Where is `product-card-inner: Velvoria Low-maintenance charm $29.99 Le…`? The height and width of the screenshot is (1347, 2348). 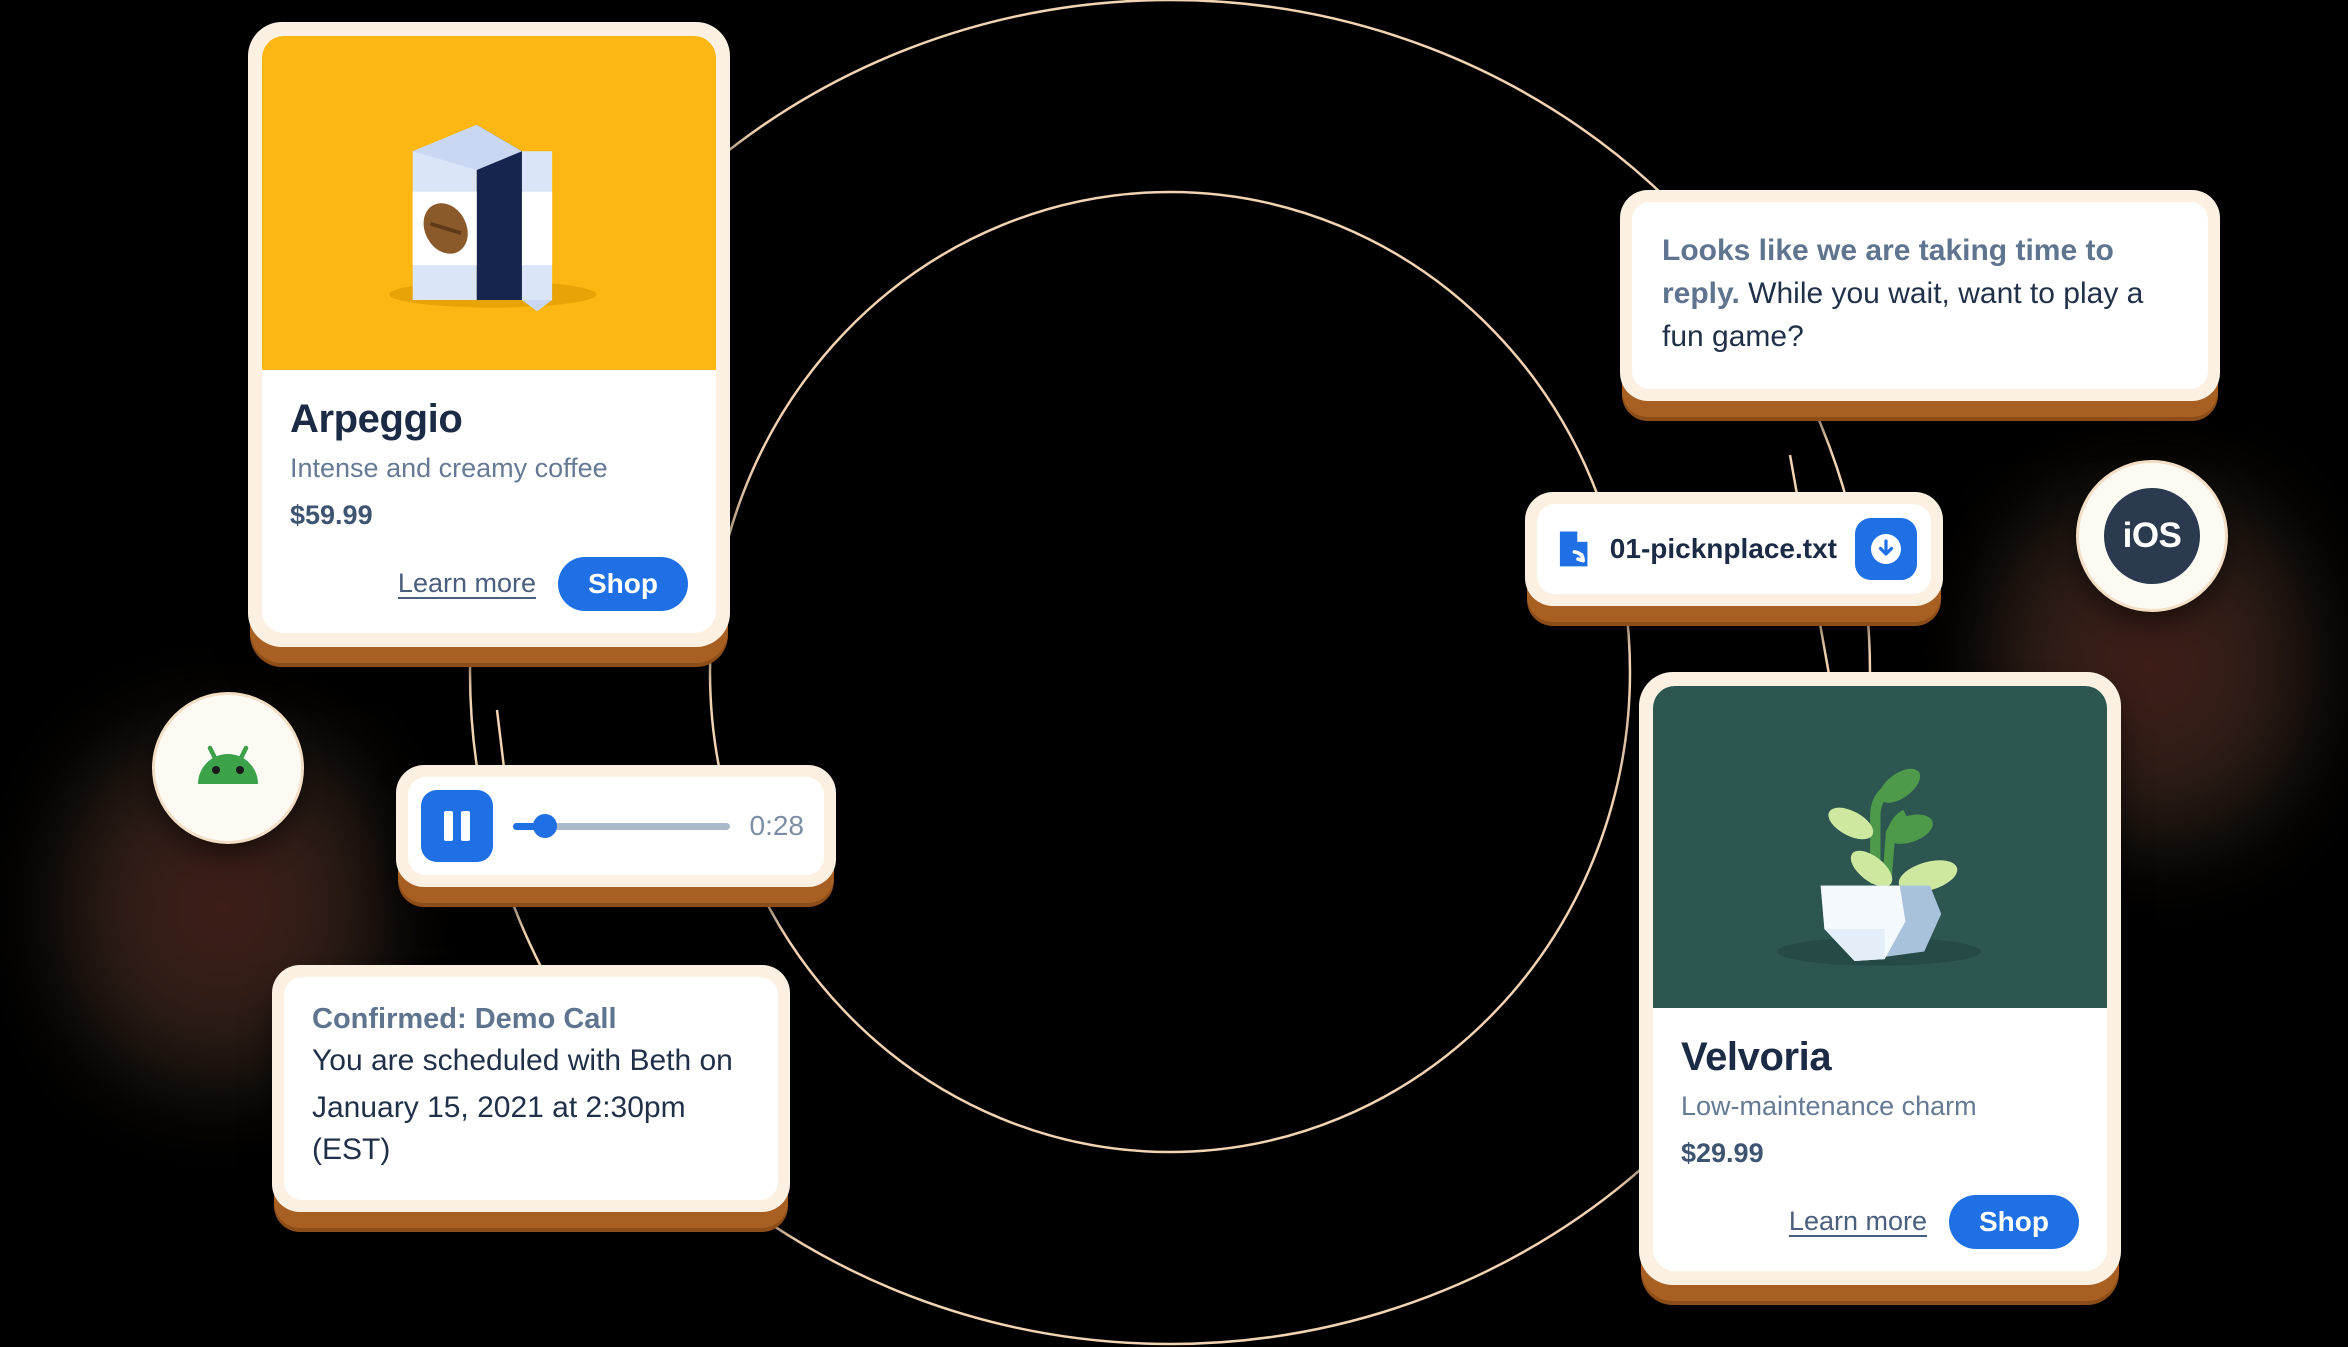
product-card-inner: Velvoria Low-maintenance charm $29.99 Le… is located at coordinates (1880, 978).